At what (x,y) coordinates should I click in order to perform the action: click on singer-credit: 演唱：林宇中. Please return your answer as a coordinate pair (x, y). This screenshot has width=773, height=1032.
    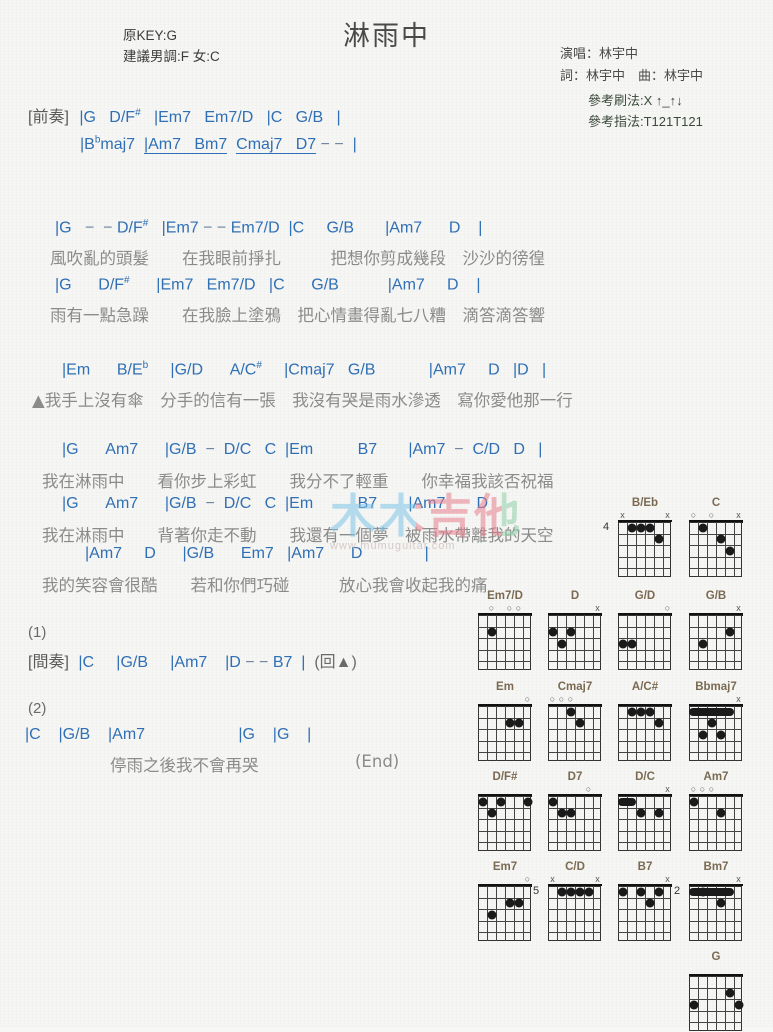
    Looking at the image, I should click on (599, 53).